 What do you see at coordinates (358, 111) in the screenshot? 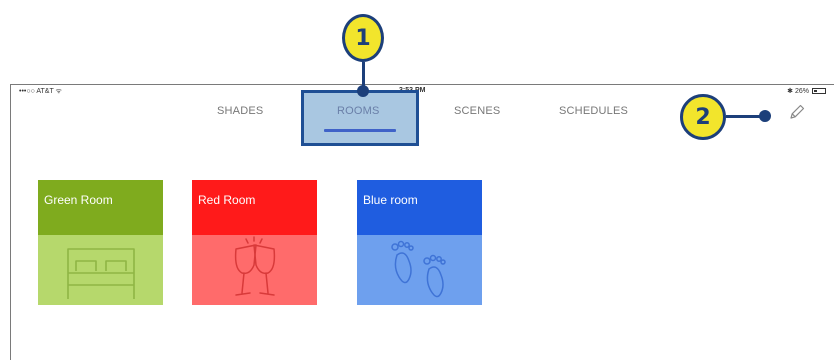
I see `tab-rooms: ROOMS` at bounding box center [358, 111].